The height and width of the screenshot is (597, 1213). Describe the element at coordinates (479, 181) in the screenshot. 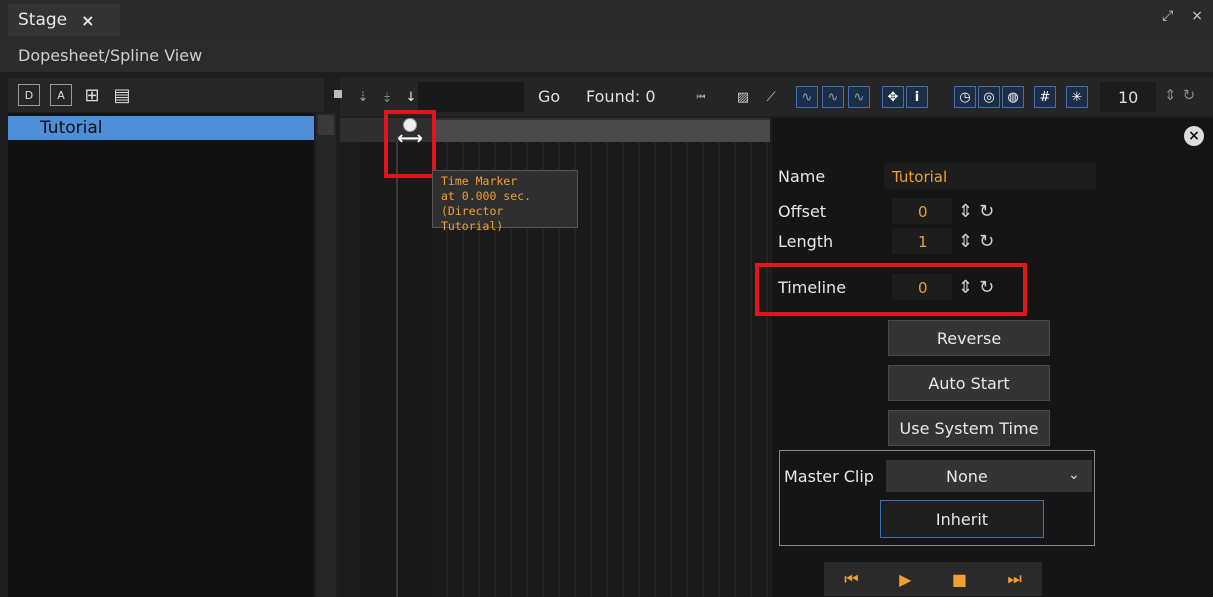

I see `tooltip-line-1: Time Marker` at that location.